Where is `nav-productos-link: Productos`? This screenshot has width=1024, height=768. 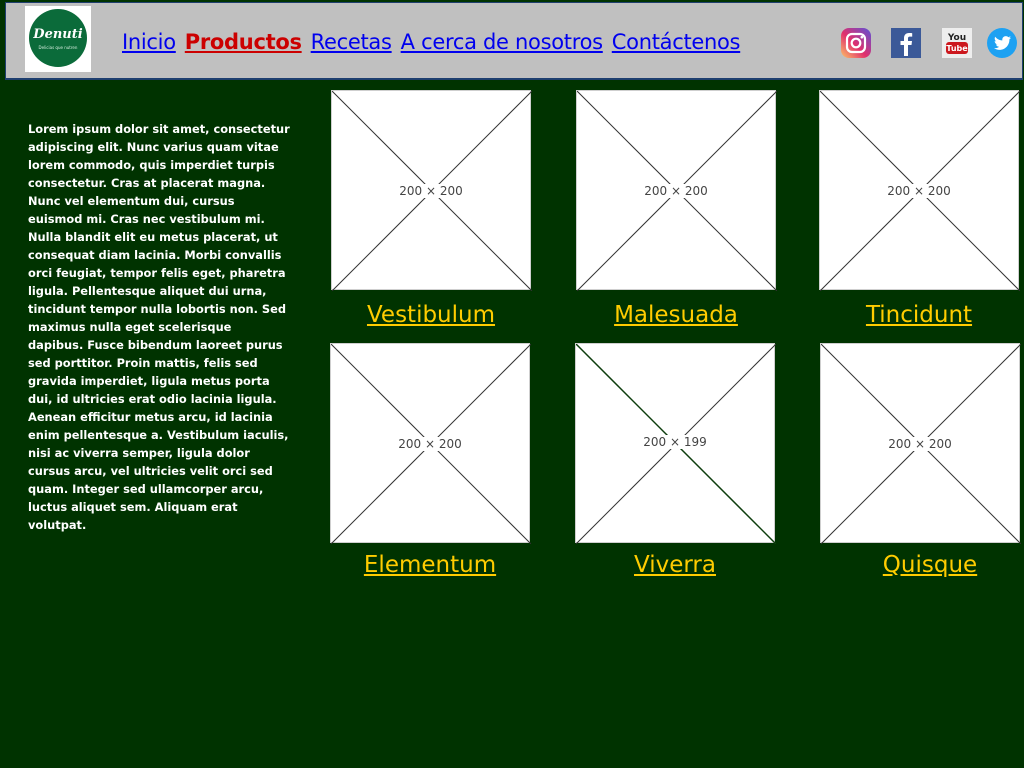
nav-productos-link: Productos is located at coordinates (243, 42).